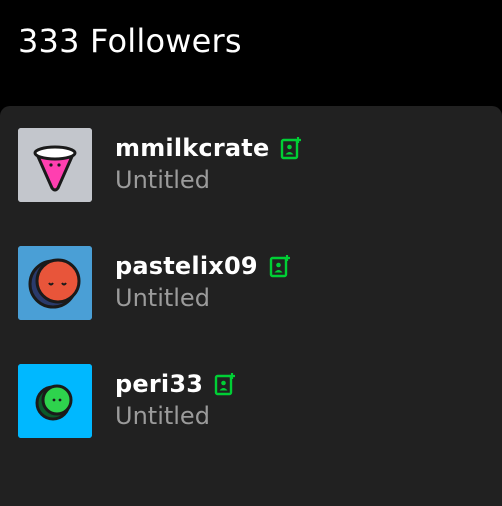 Image resolution: width=502 pixels, height=506 pixels. I want to click on green-moon-face-avatar, so click(55, 401).